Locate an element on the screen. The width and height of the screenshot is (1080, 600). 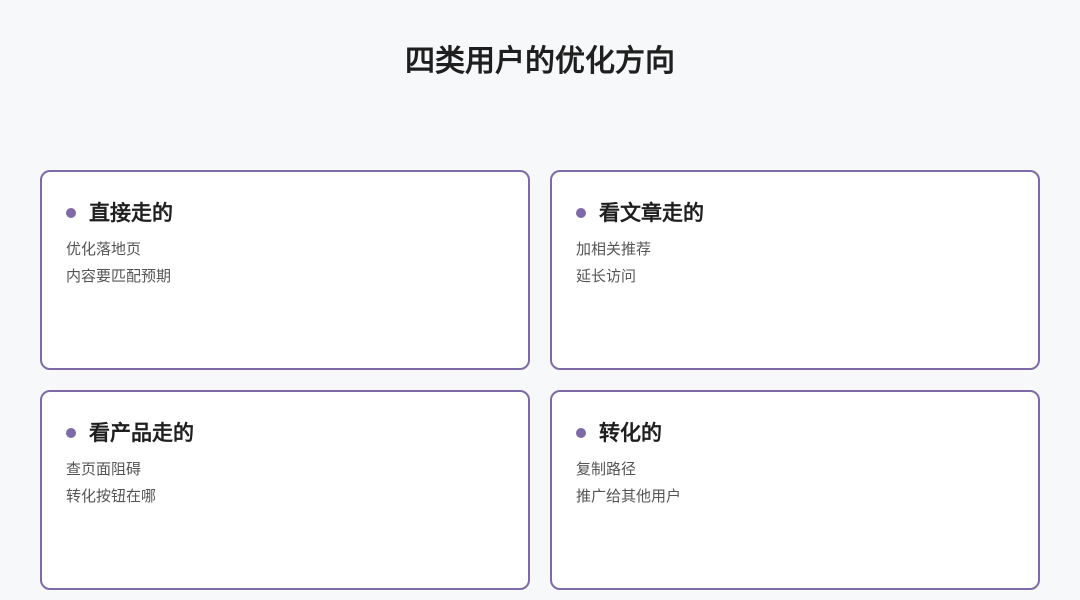
card-line: 查页面阻碍 is located at coordinates (104, 469).